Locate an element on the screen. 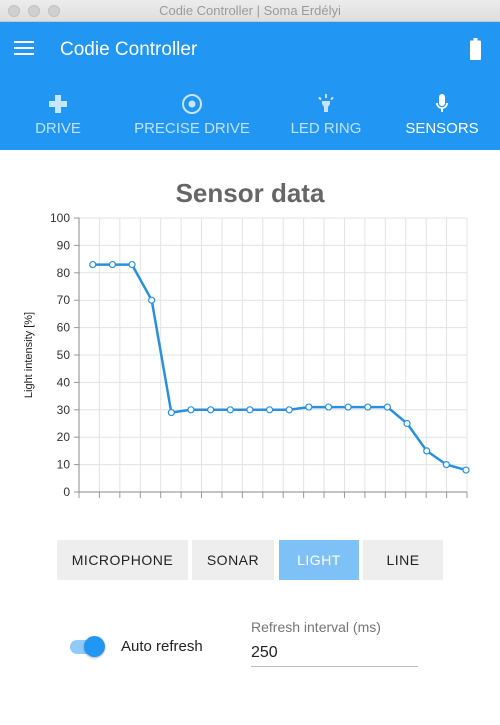 The image size is (500, 725). lightbulb-icon is located at coordinates (326, 103).